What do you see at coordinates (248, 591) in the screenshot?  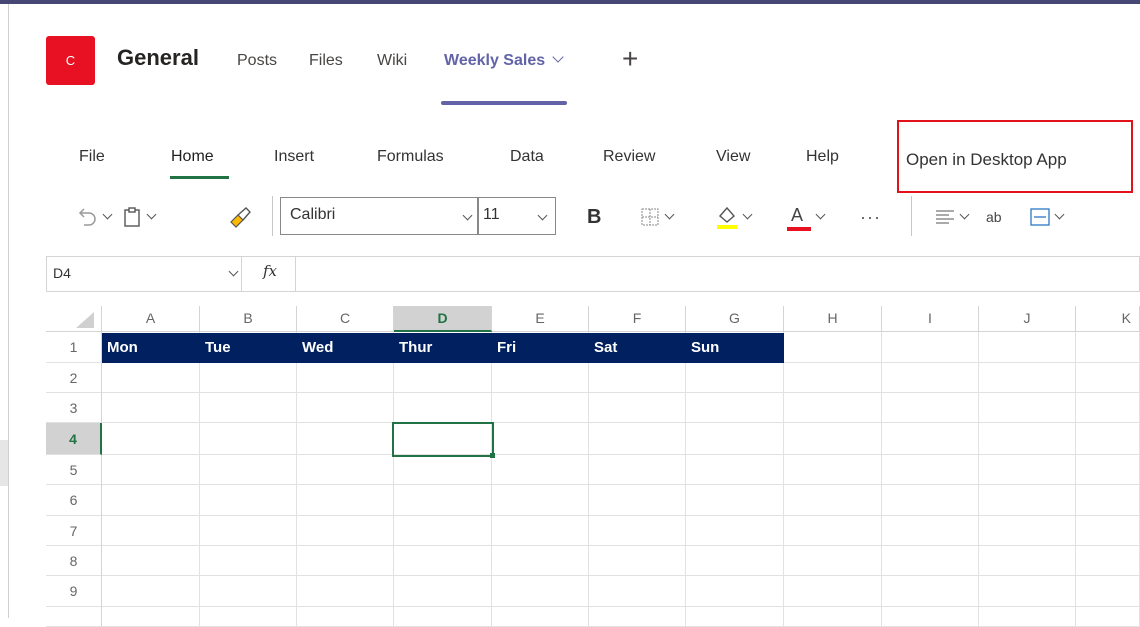 I see `cell-b9` at bounding box center [248, 591].